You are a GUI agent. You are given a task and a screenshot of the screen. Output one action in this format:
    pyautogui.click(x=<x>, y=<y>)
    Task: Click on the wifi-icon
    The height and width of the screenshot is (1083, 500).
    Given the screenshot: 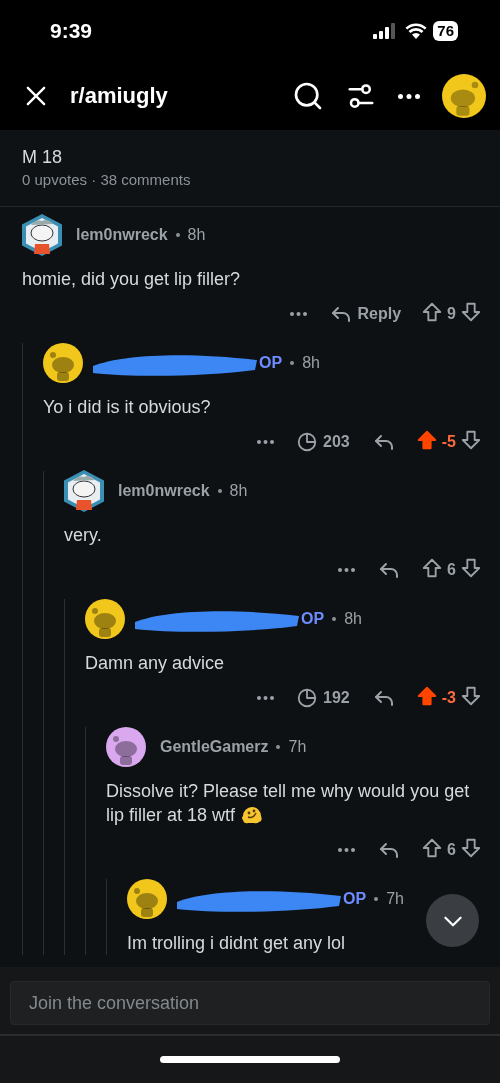 What is the action you would take?
    pyautogui.click(x=416, y=31)
    